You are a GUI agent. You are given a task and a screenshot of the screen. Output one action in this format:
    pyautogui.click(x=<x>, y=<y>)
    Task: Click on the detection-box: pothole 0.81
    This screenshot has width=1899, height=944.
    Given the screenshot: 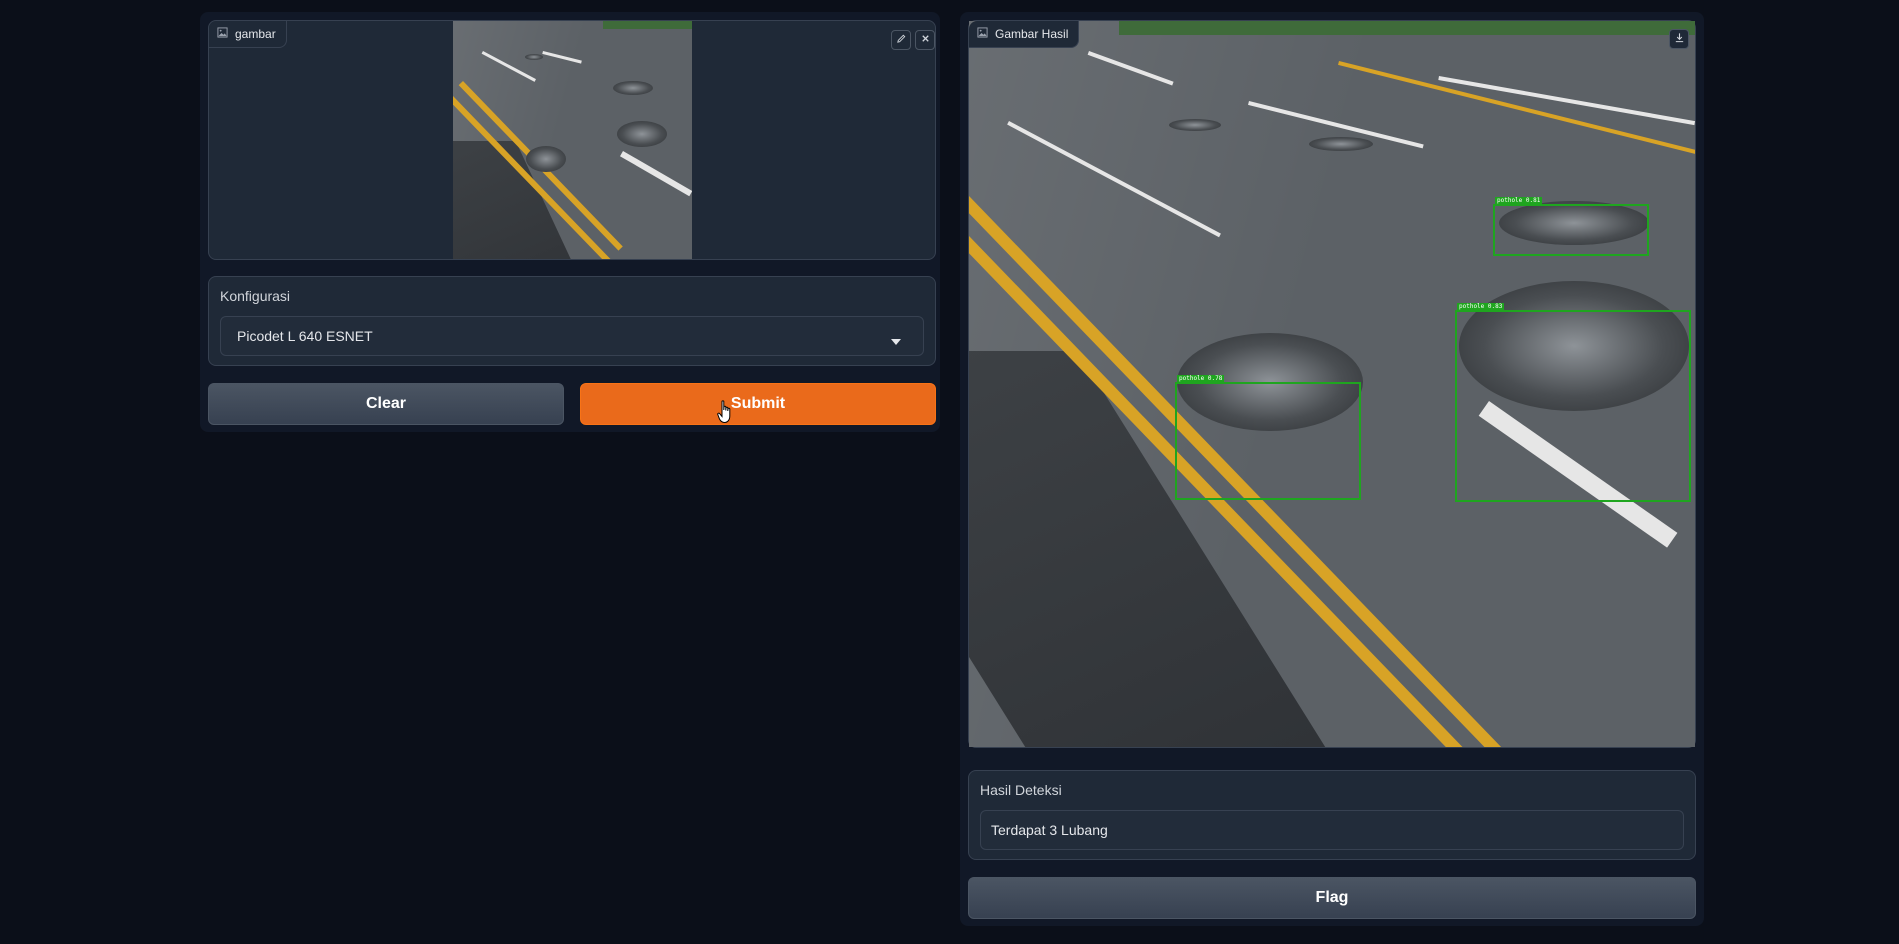 What is the action you would take?
    pyautogui.click(x=1571, y=226)
    